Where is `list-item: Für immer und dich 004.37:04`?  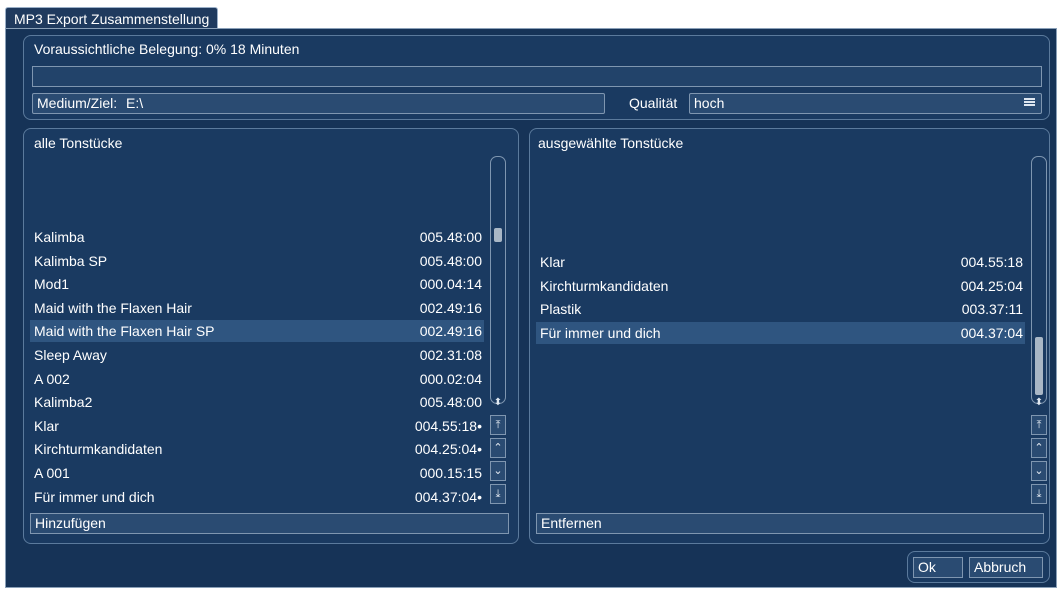 list-item: Für immer und dich 004.37:04 is located at coordinates (780, 332).